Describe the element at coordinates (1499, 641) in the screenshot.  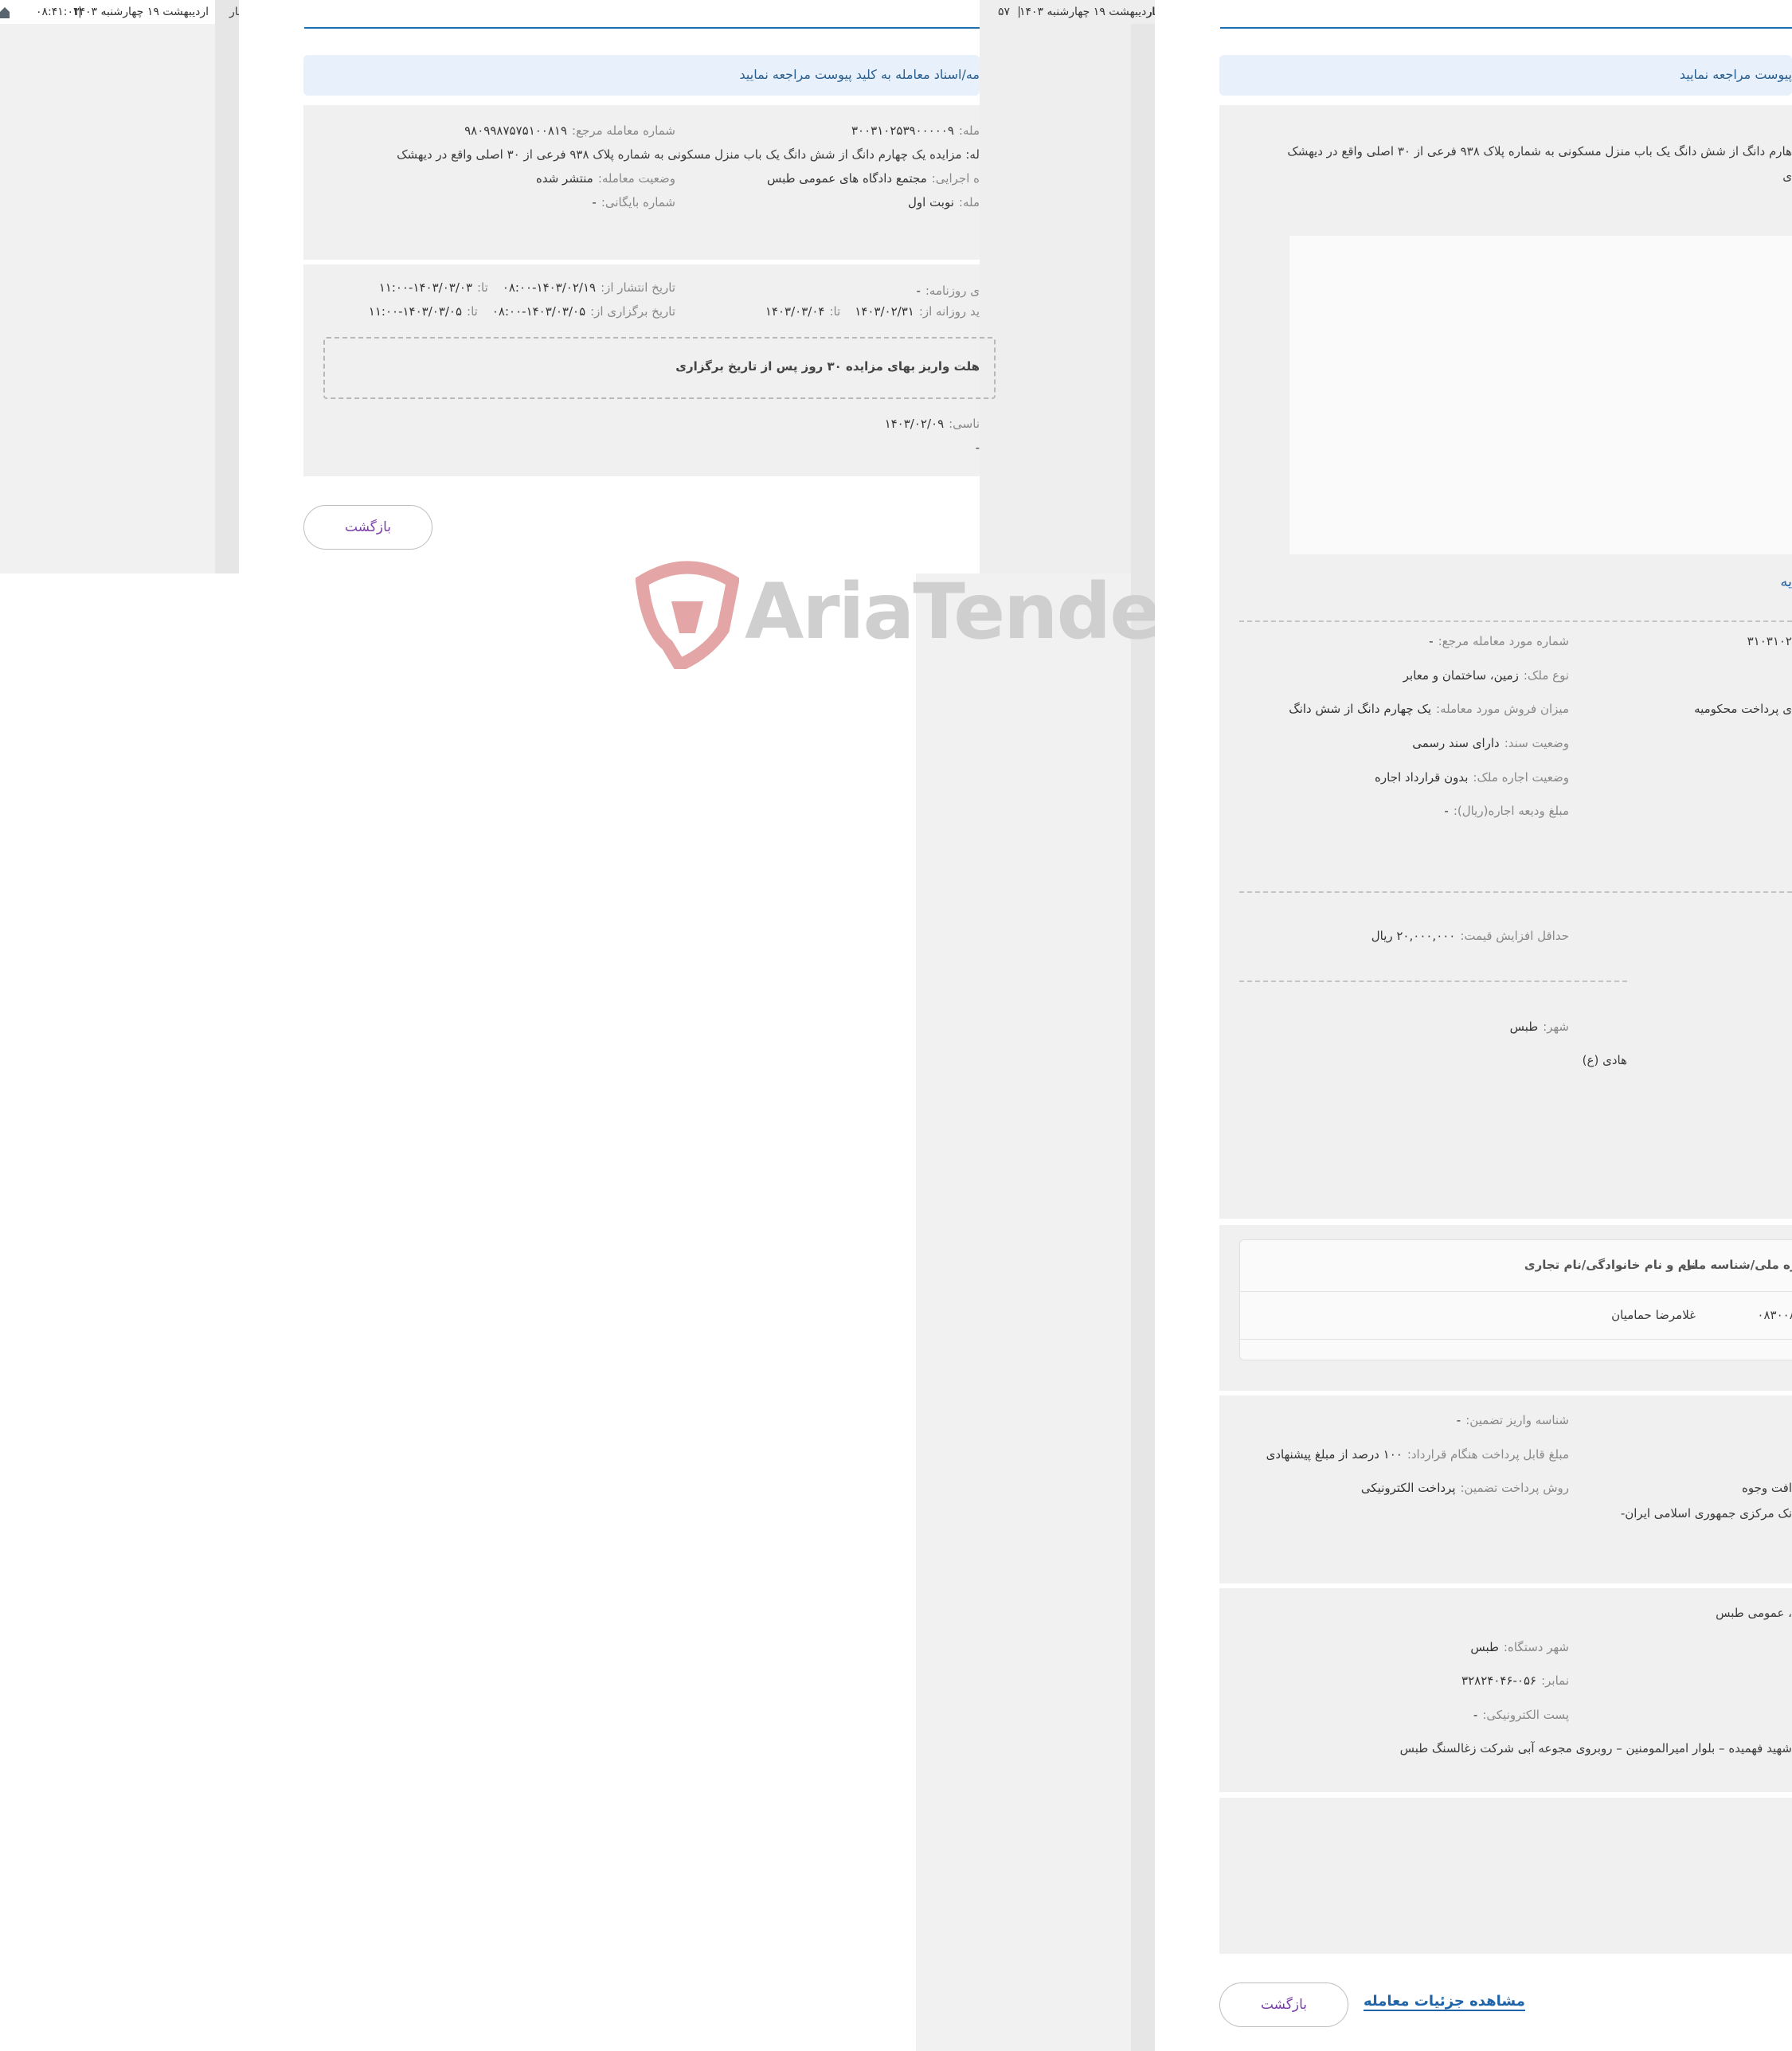
I see `ref-item: شماره مورد معامله مرجع:-` at that location.